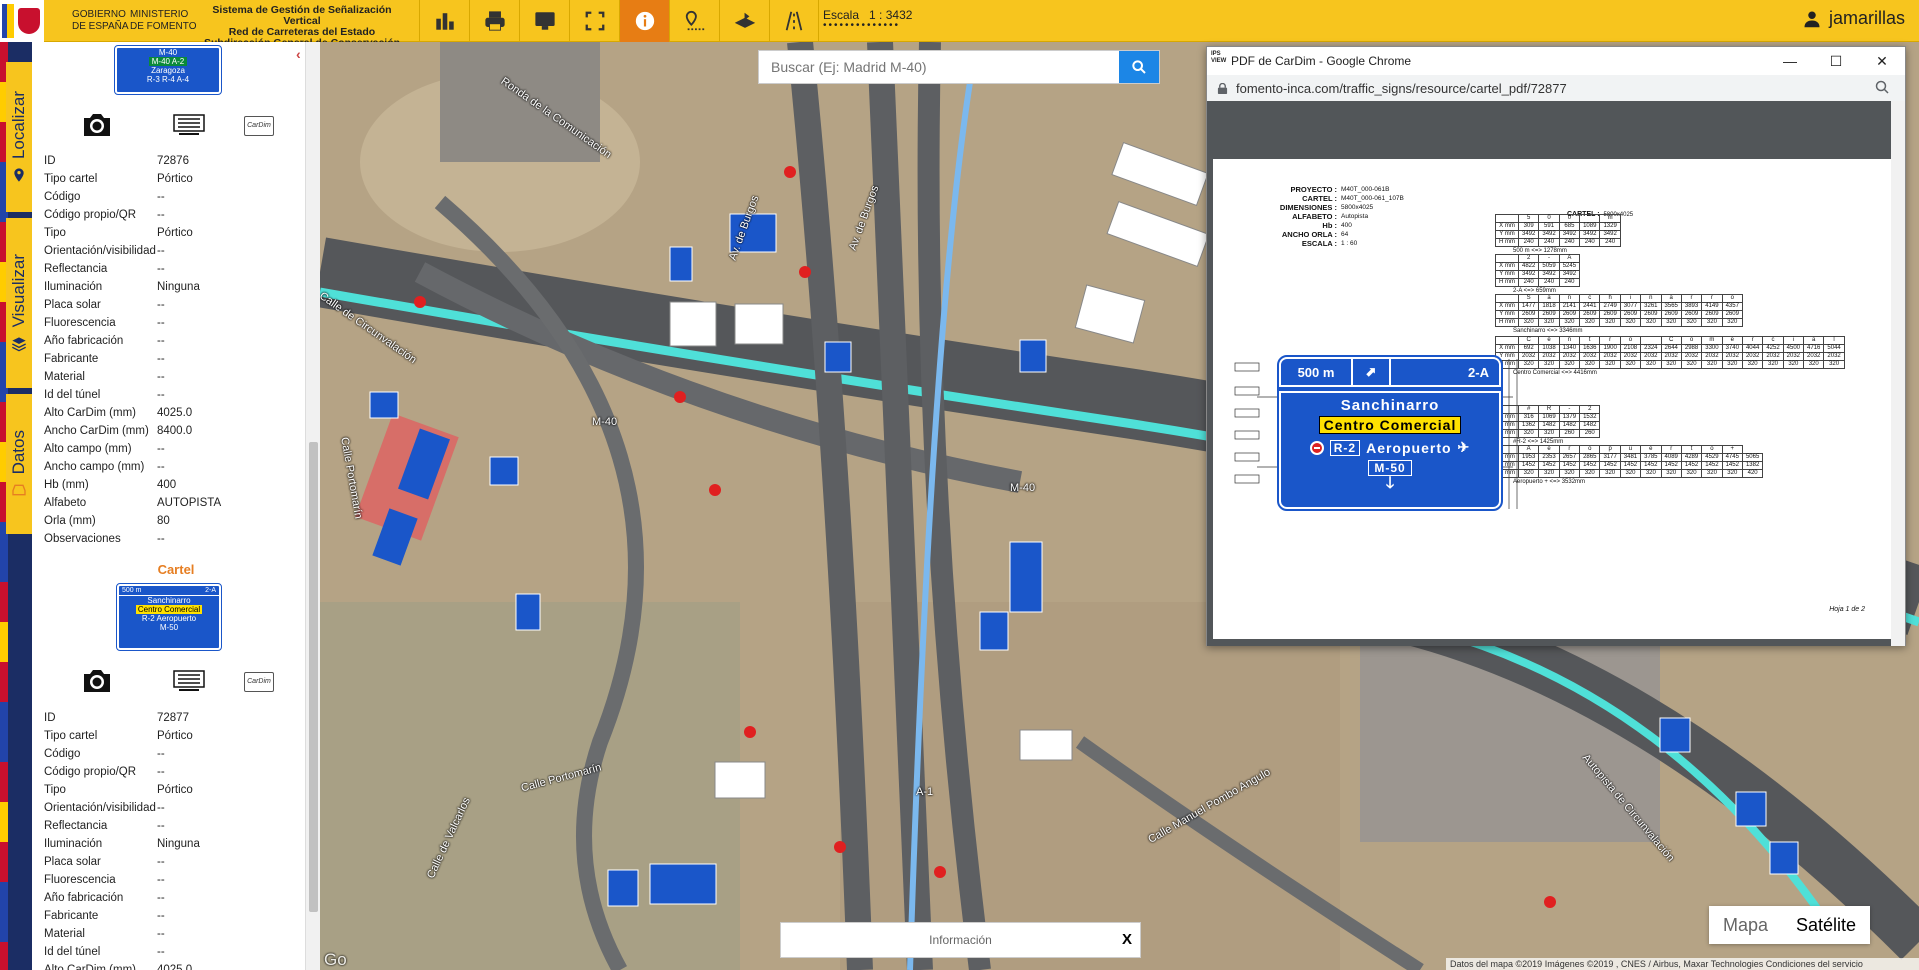 Image resolution: width=1919 pixels, height=970 pixels. Describe the element at coordinates (96, 431) in the screenshot. I see `property-key: Ancho CarDim (mm)` at that location.